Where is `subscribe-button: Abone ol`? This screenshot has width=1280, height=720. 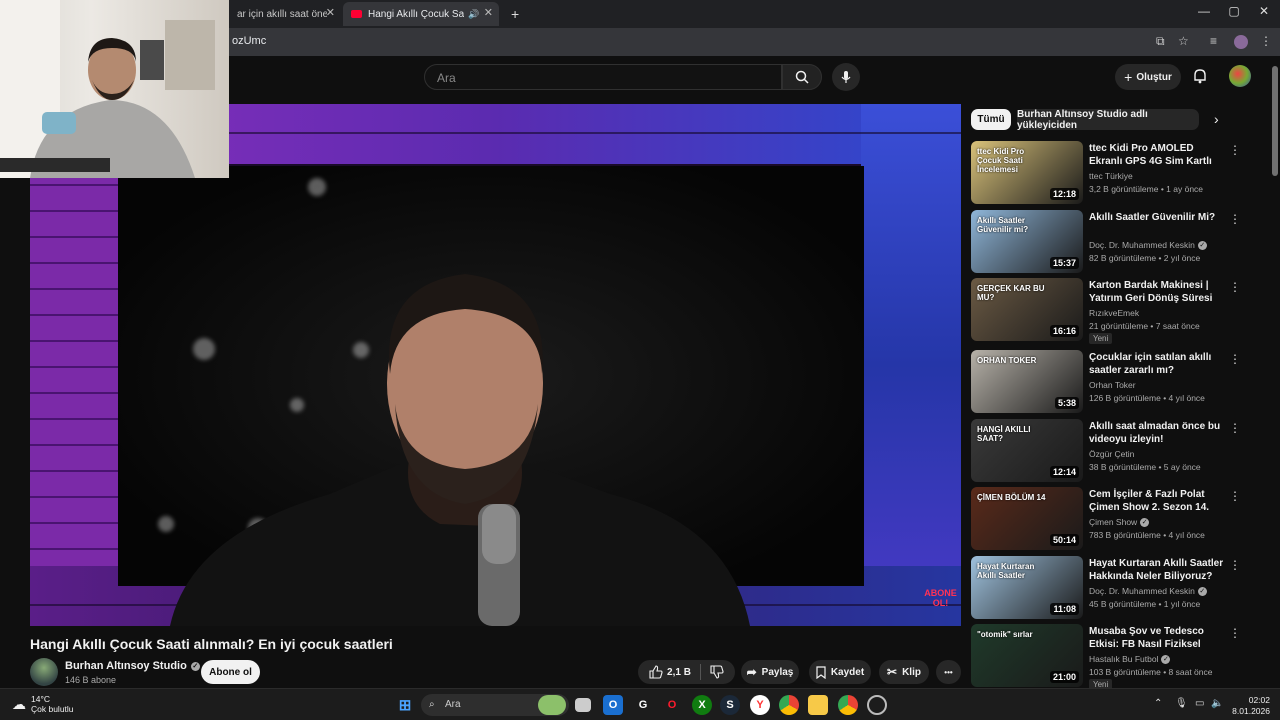
subscribe-button: Abone ol is located at coordinates (230, 672).